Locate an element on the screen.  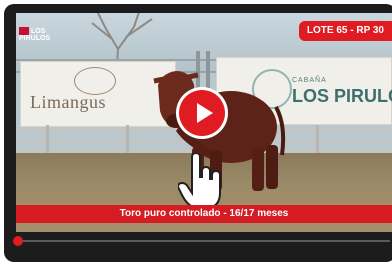
play-button is located at coordinates (202, 113).